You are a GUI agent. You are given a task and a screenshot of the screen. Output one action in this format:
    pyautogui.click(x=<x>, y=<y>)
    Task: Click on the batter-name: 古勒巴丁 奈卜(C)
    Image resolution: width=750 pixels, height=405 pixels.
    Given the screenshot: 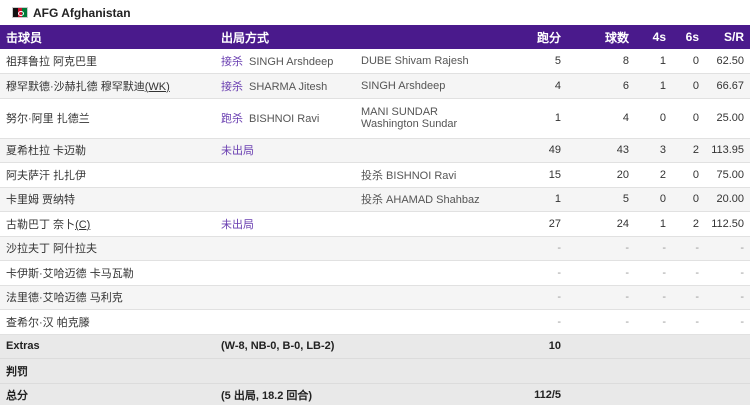 What is the action you would take?
    pyautogui.click(x=107, y=224)
    